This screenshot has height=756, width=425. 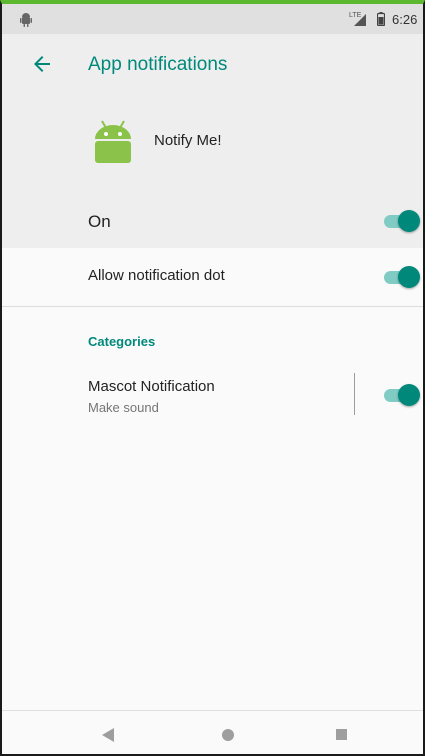 I want to click on home-circle-icon, so click(x=228, y=735).